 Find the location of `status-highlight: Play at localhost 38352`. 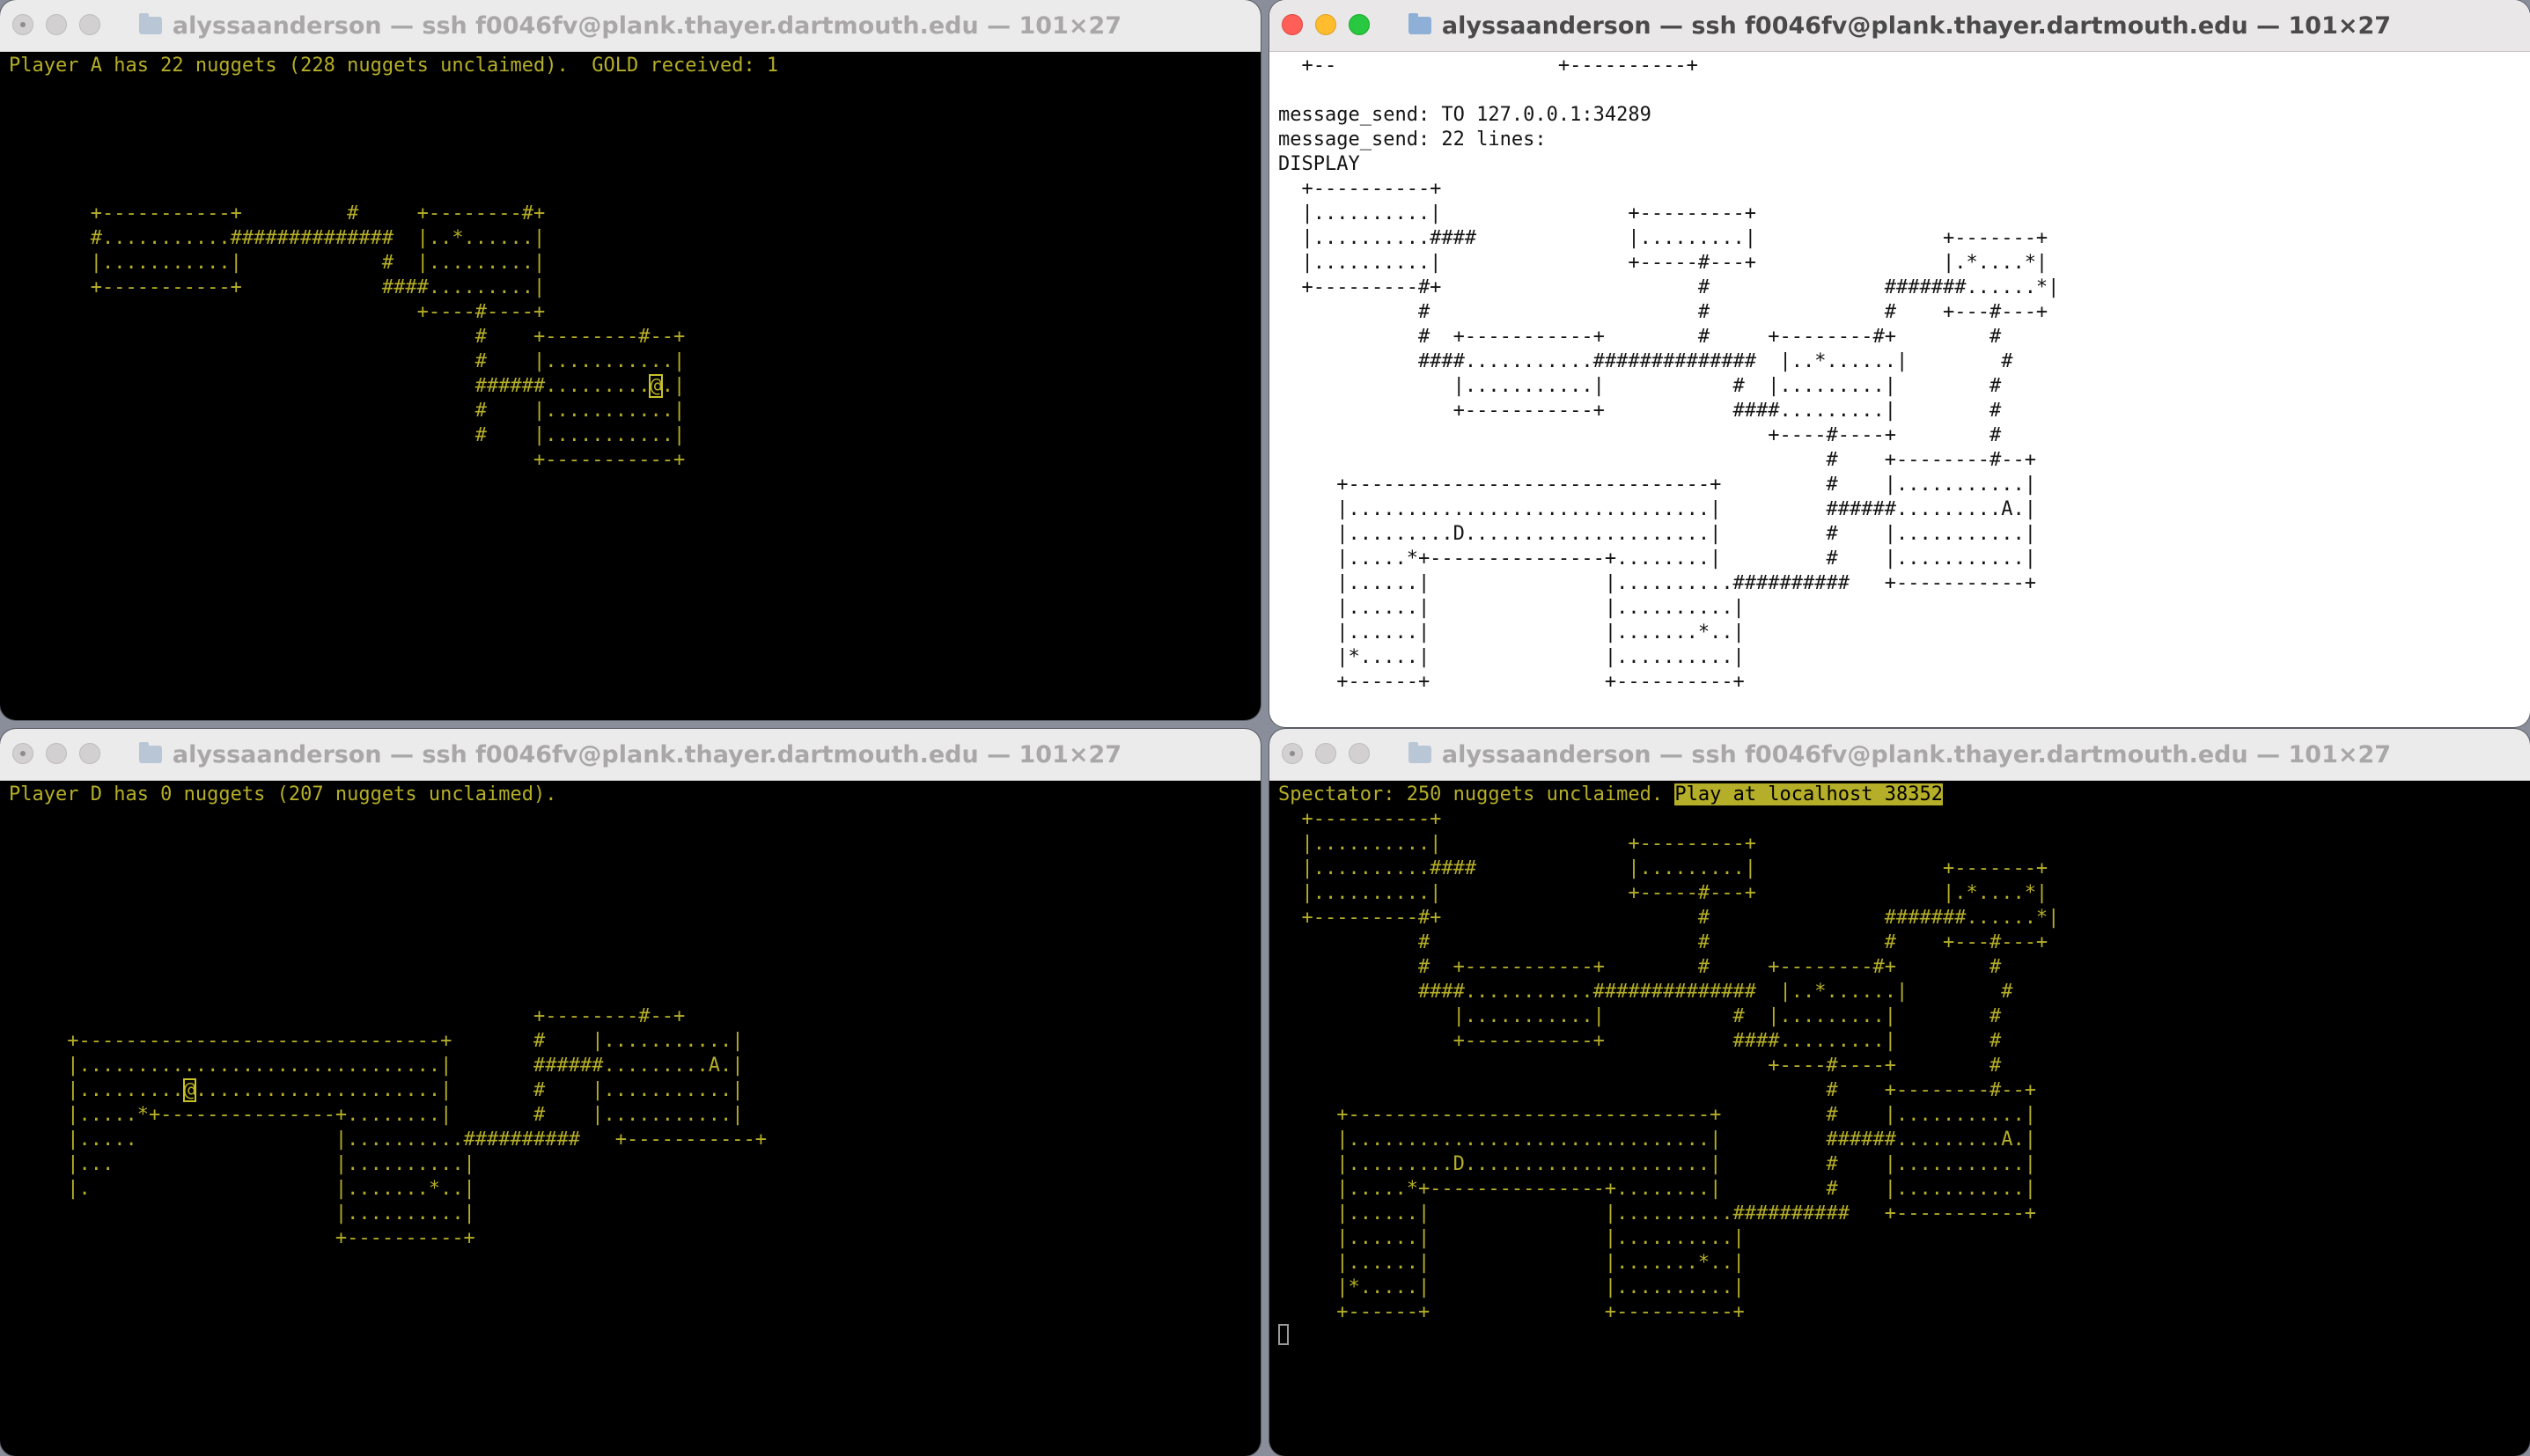

status-highlight: Play at localhost 38352 is located at coordinates (1809, 794).